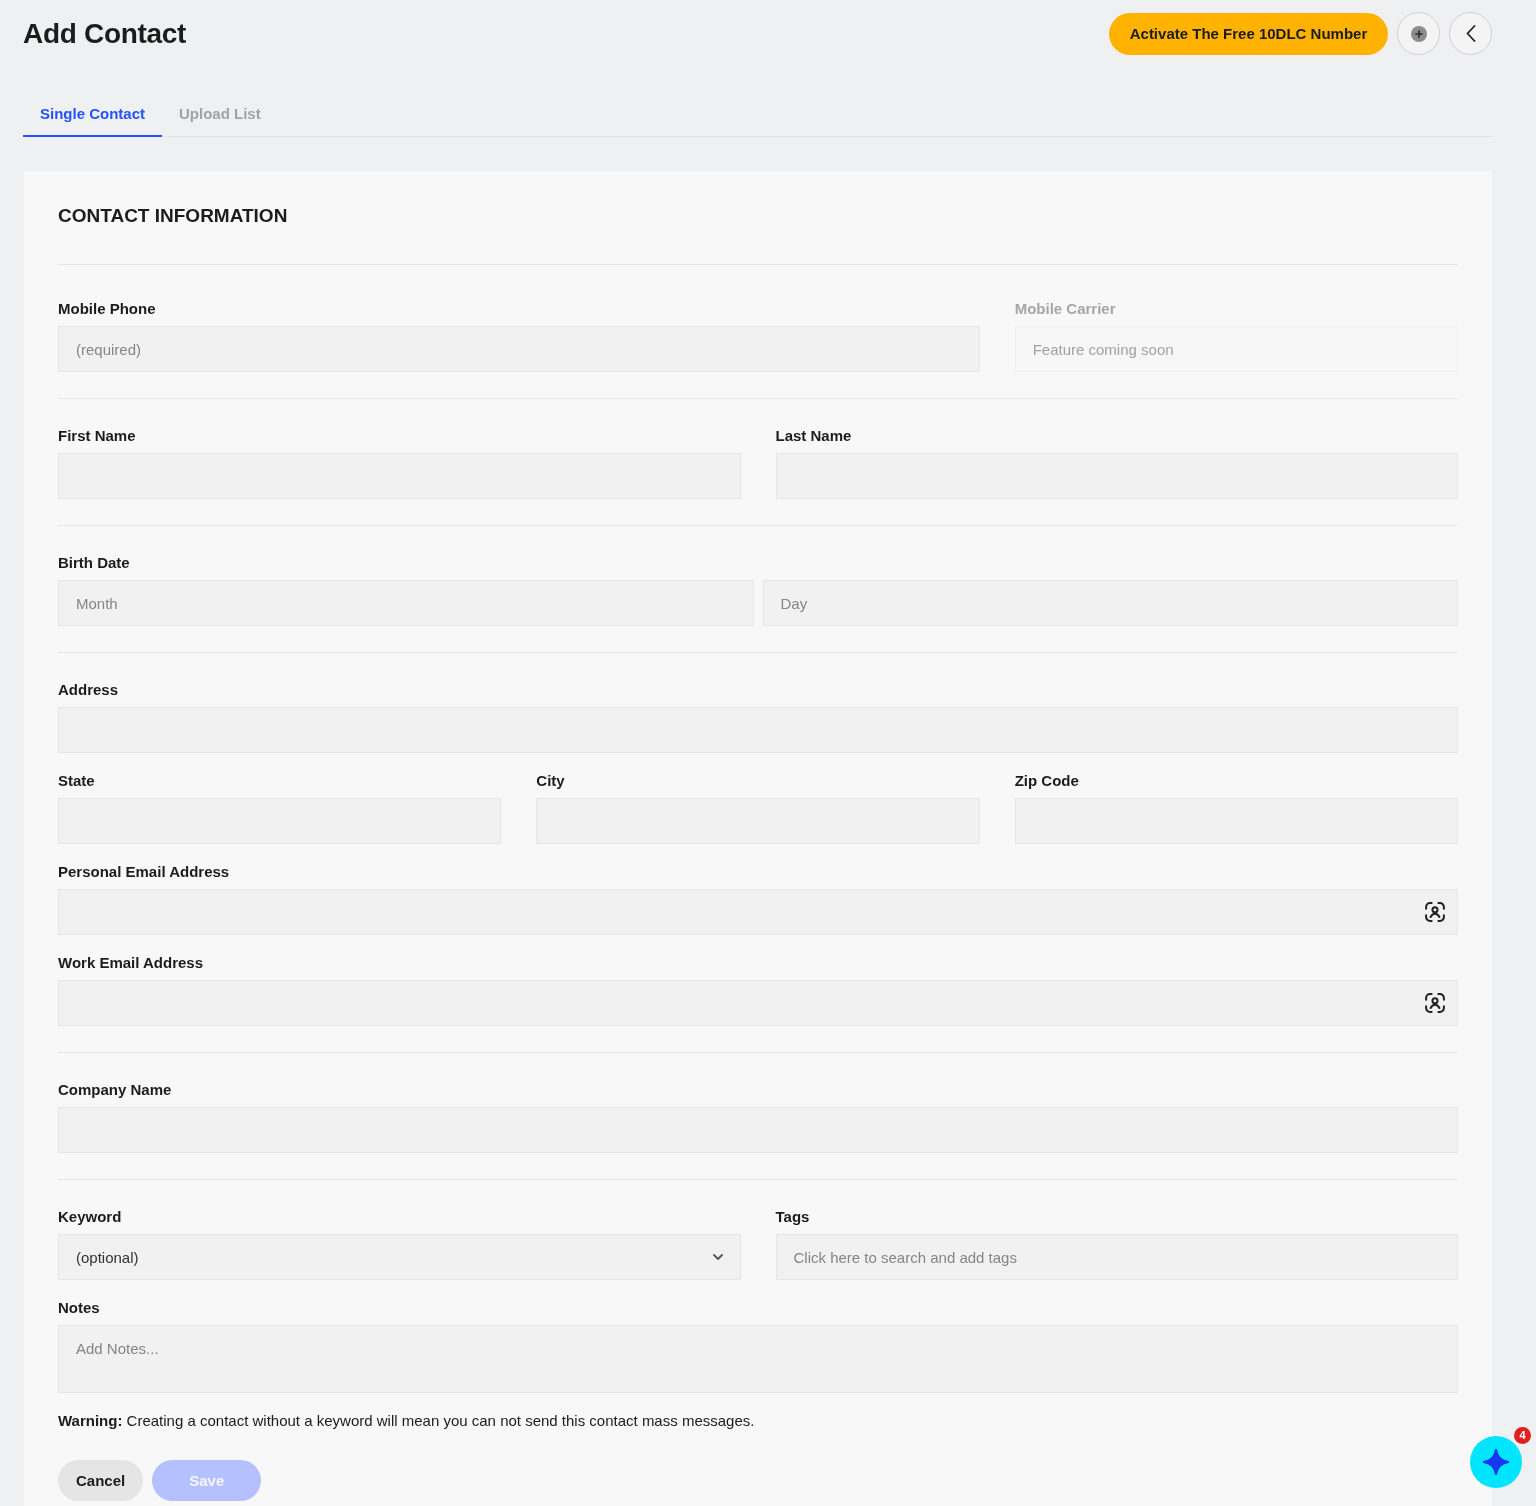 Image resolution: width=1536 pixels, height=1506 pixels. Describe the element at coordinates (76, 781) in the screenshot. I see `field-label: State` at that location.